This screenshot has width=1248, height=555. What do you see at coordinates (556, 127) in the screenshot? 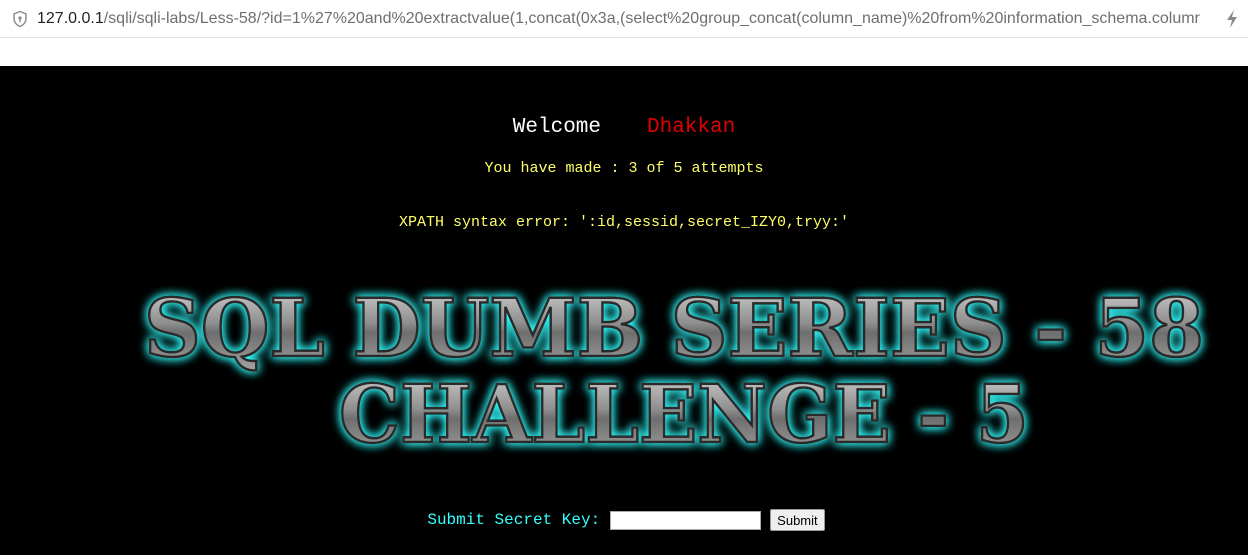
I see `welcome-text: Welcome` at bounding box center [556, 127].